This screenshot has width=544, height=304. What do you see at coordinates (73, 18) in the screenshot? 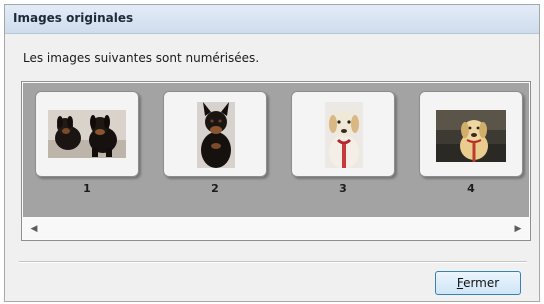
I see `window-title: Images originales` at bounding box center [73, 18].